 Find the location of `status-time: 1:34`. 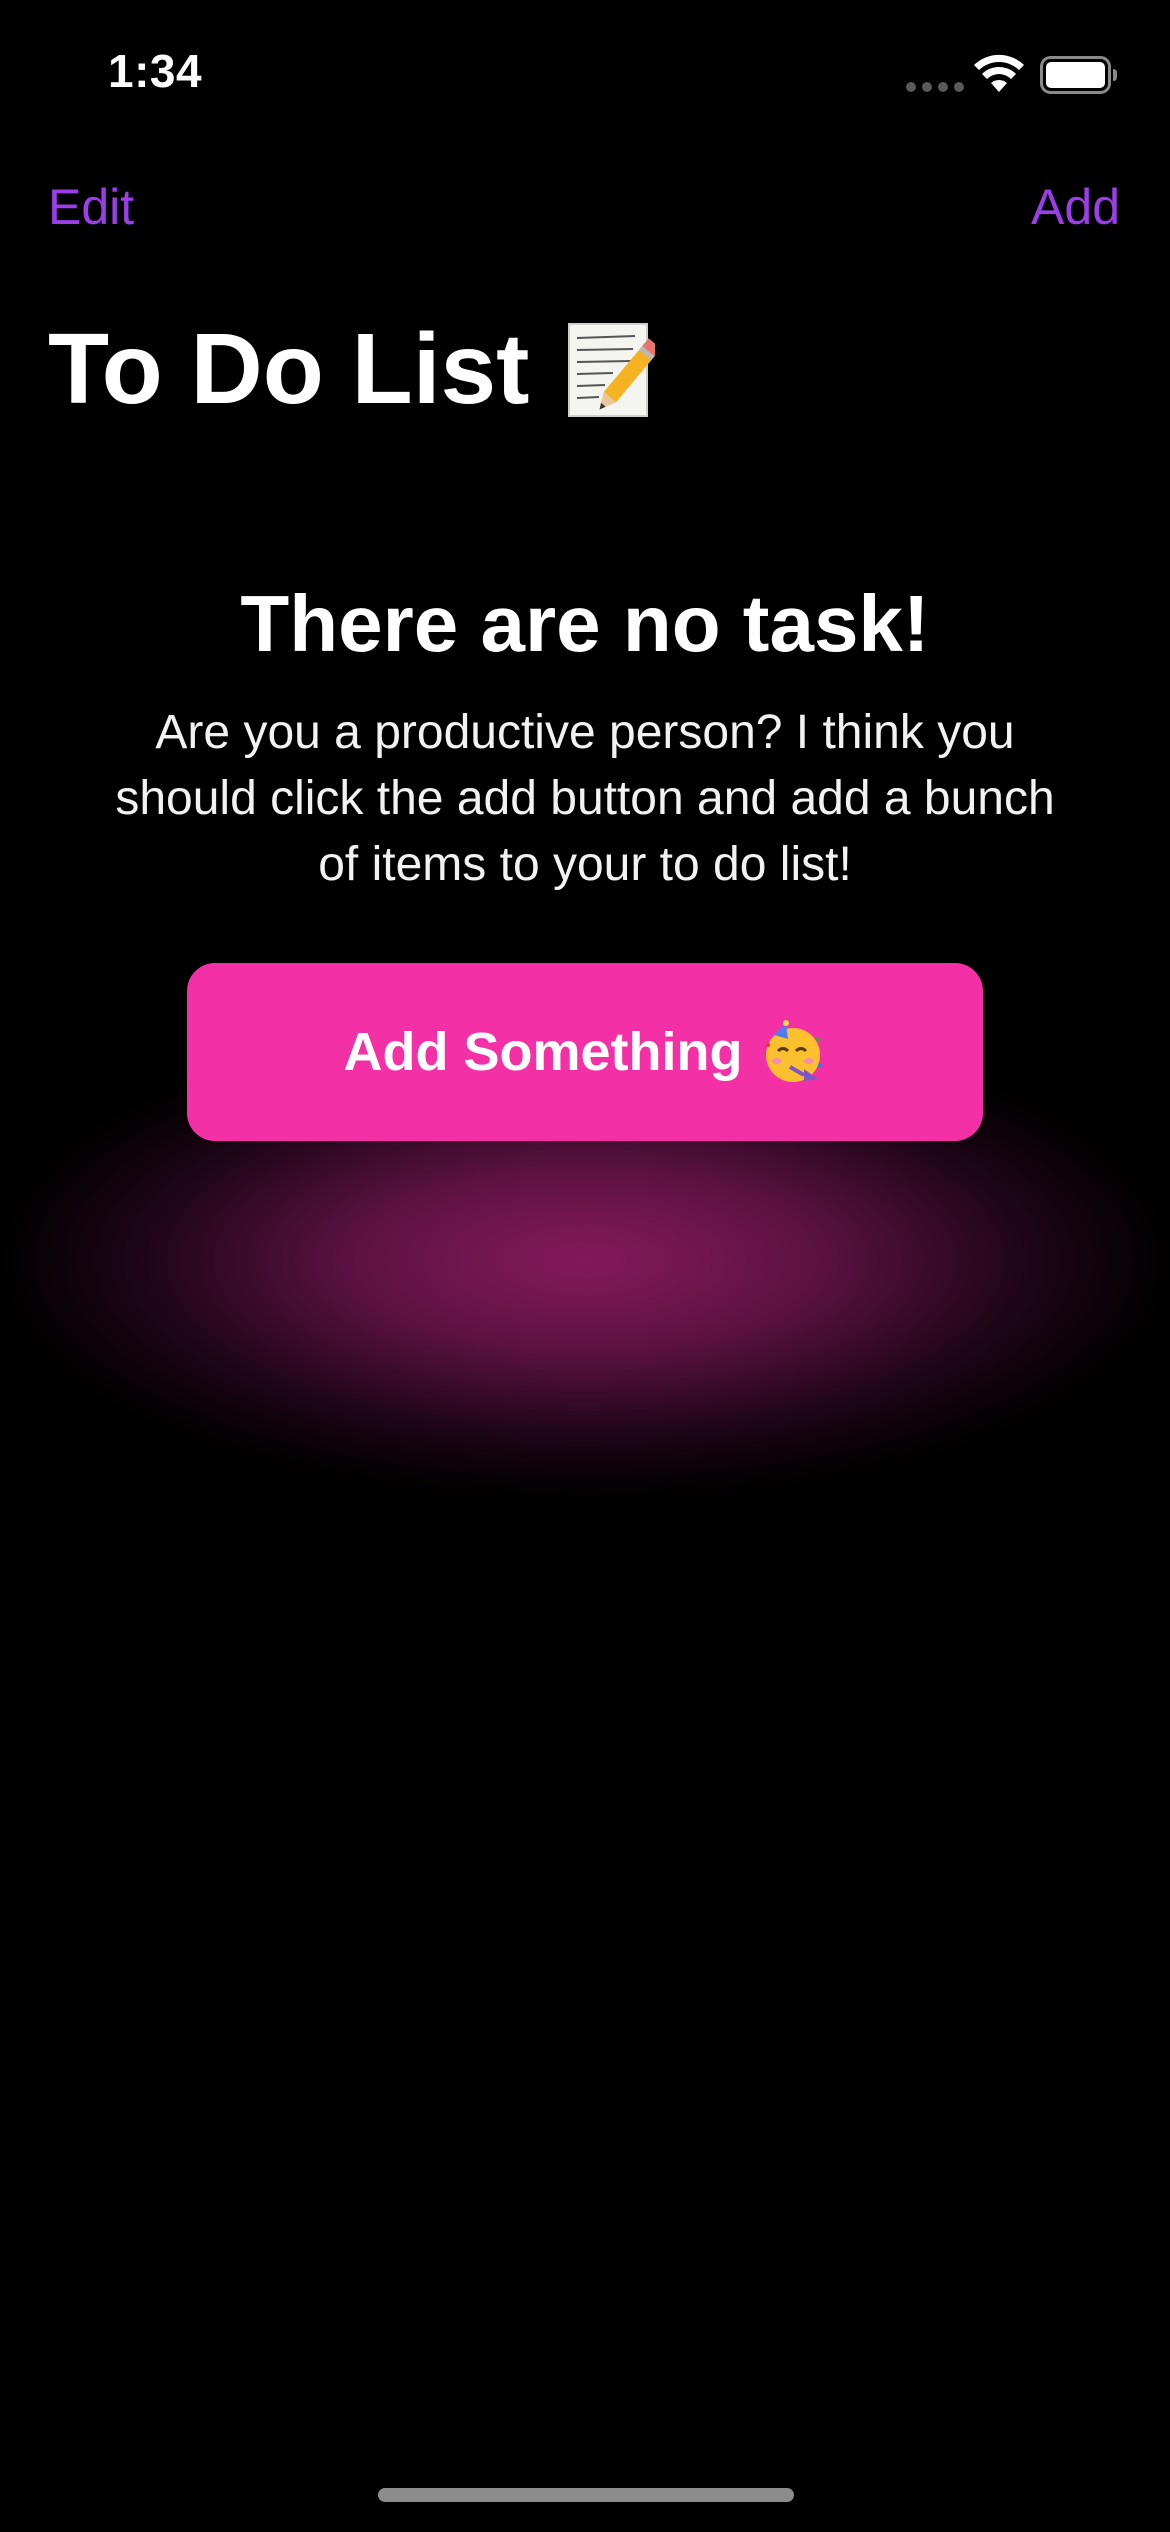

status-time: 1:34 is located at coordinates (155, 71).